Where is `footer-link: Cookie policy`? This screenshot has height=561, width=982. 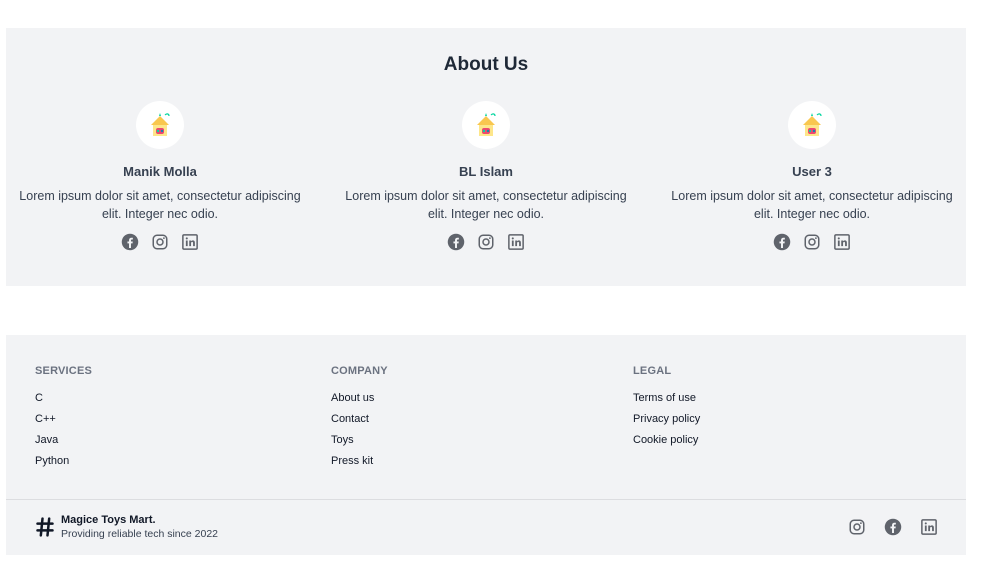 footer-link: Cookie policy is located at coordinates (665, 440).